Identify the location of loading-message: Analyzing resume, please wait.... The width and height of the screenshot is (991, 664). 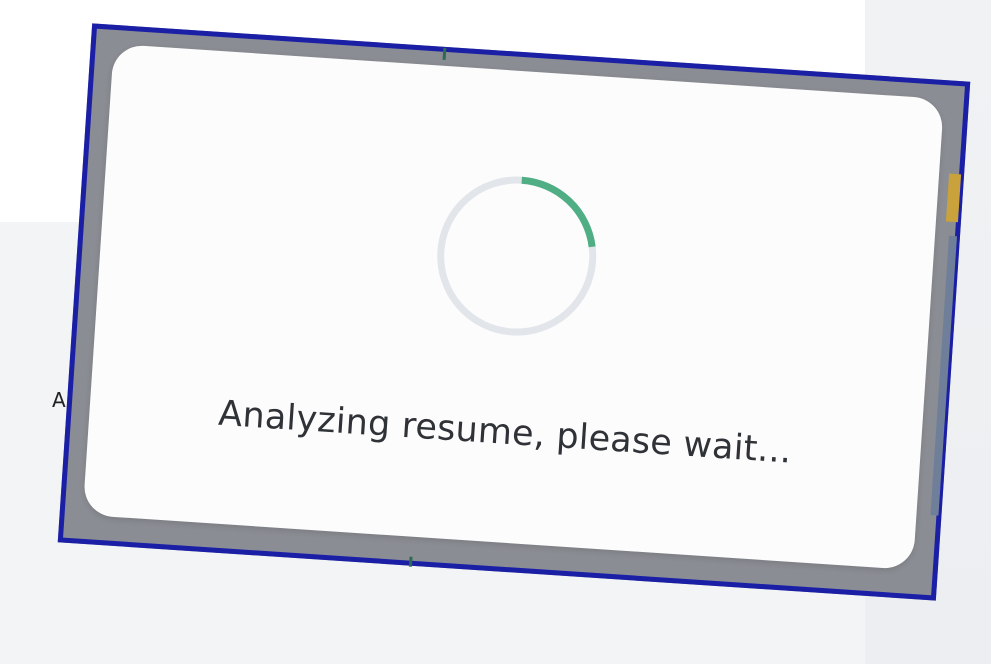
(505, 432).